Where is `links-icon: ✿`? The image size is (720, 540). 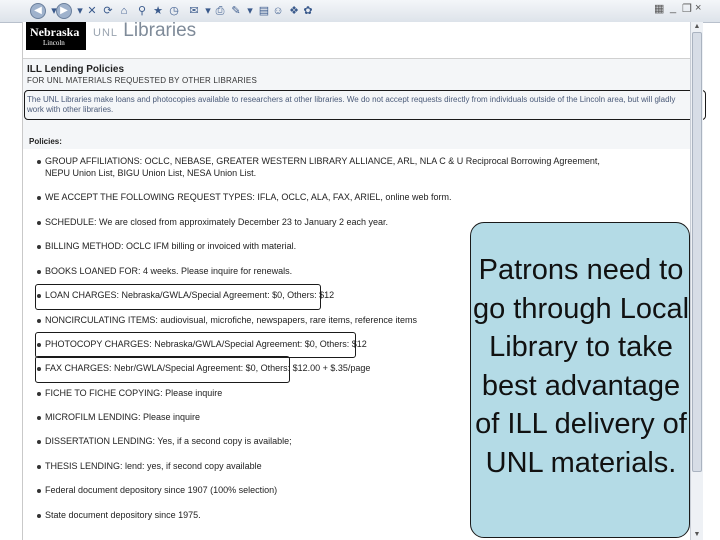 links-icon: ✿ is located at coordinates (308, 11).